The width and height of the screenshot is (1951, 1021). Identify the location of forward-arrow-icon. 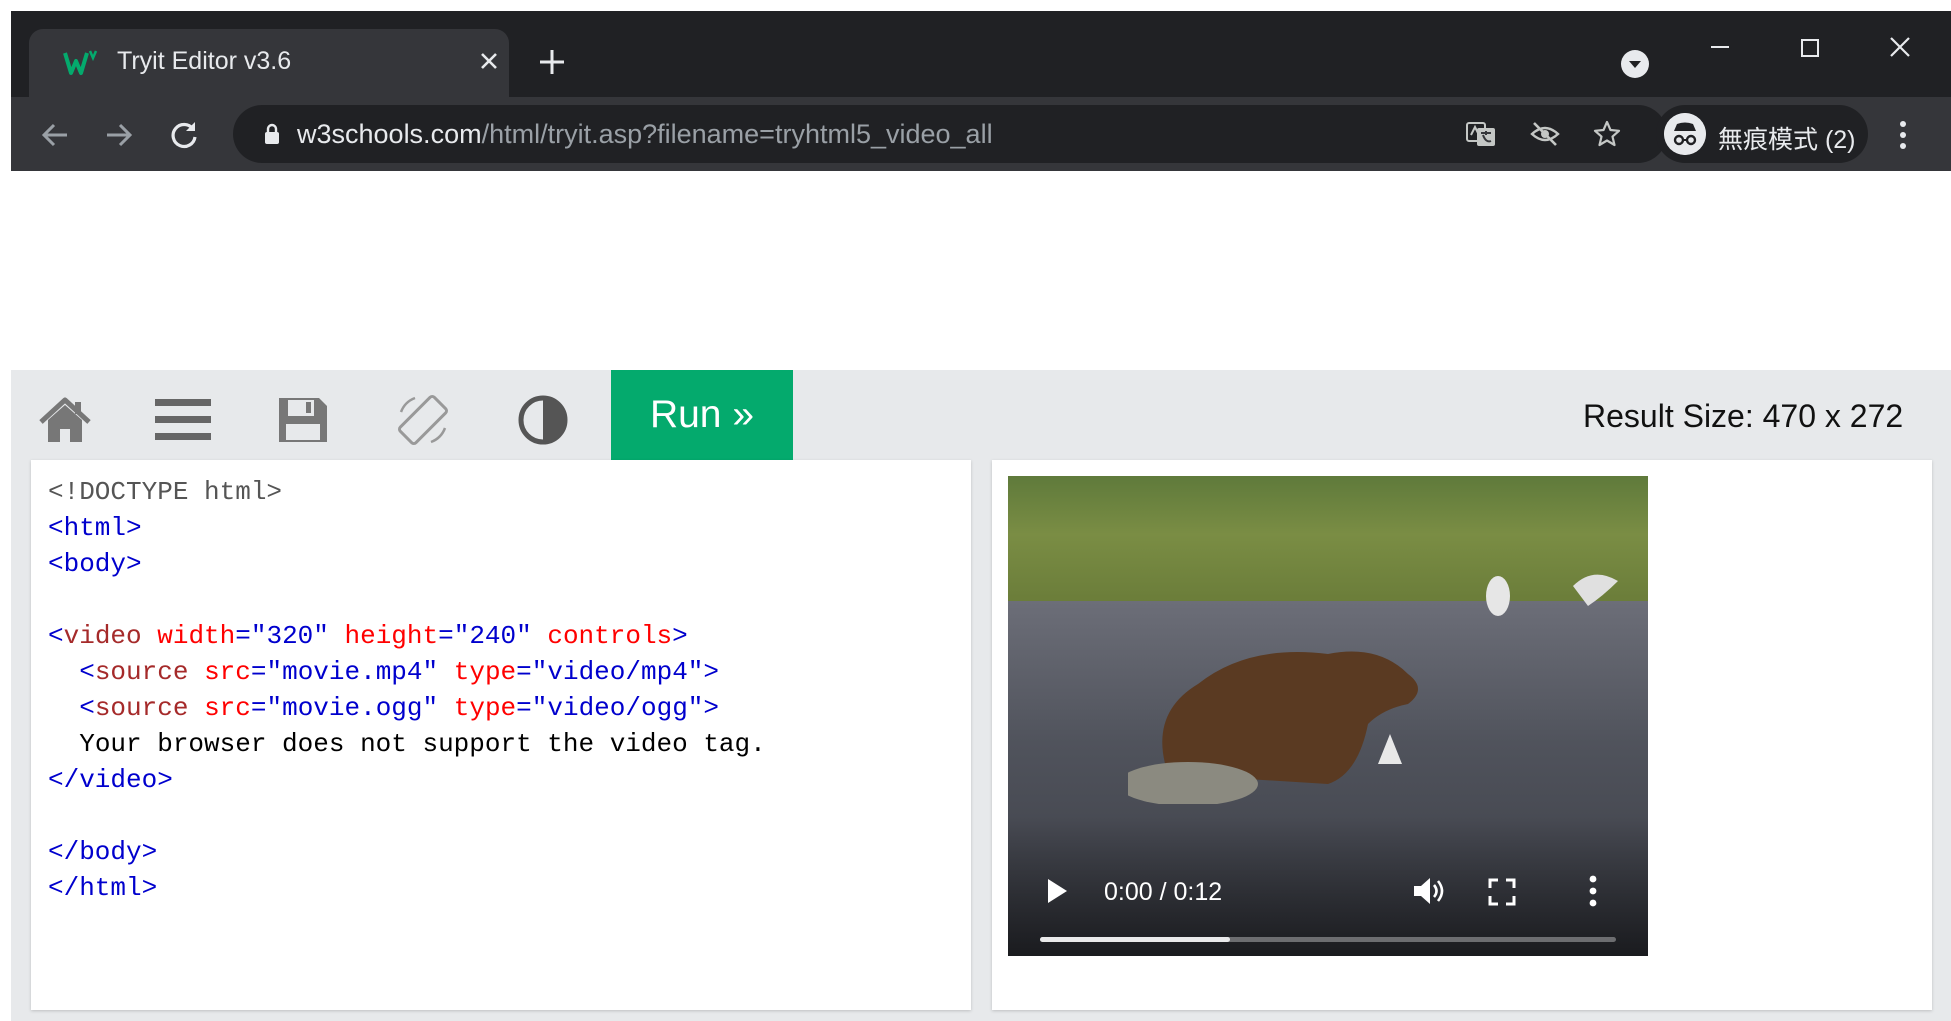
(119, 135).